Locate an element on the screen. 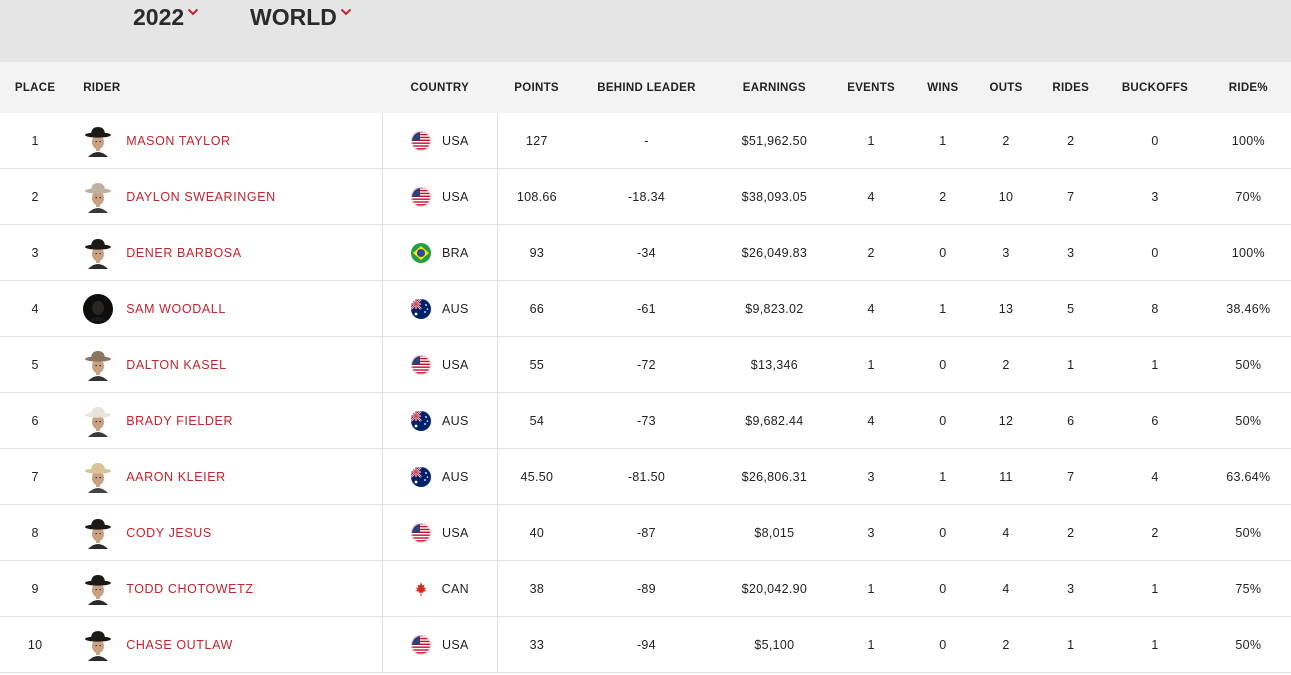 The image size is (1291, 675). earnings-cell: $20,042.90 is located at coordinates (774, 588).